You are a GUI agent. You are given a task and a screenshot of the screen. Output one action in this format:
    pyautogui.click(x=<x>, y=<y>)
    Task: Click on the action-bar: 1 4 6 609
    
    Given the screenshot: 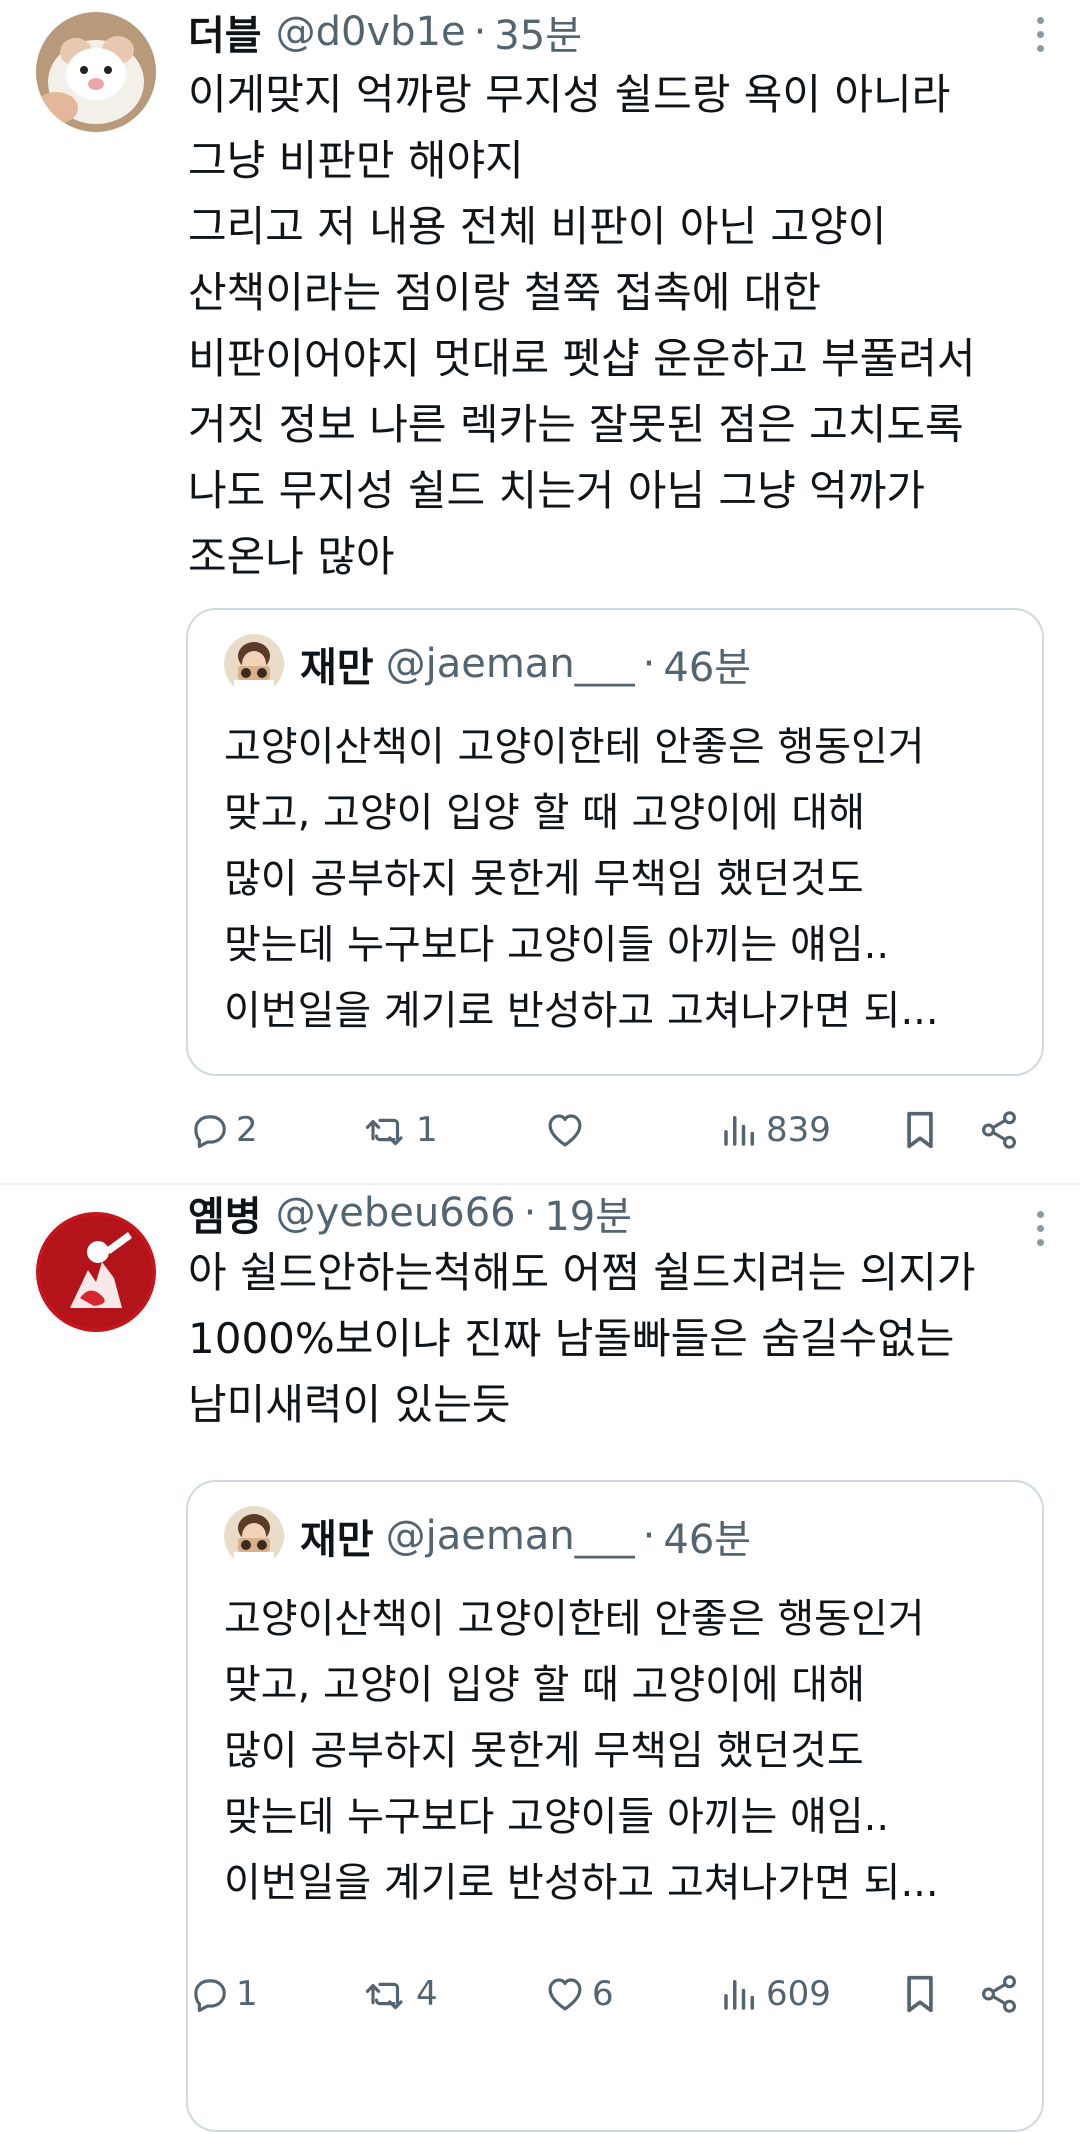 What is the action you would take?
    pyautogui.click(x=620, y=1994)
    